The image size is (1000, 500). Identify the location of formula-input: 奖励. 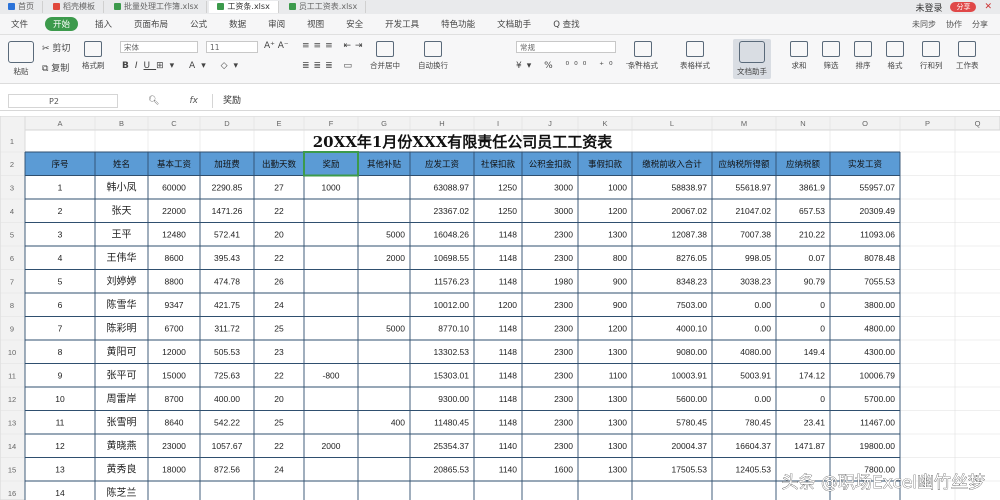
(226, 101).